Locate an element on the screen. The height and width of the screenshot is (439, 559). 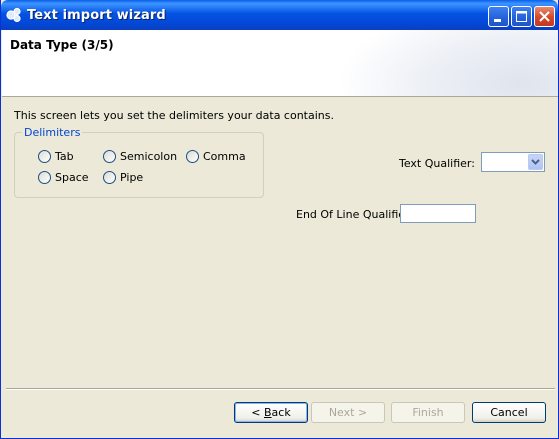
text-qualifier-select is located at coordinates (513, 162).